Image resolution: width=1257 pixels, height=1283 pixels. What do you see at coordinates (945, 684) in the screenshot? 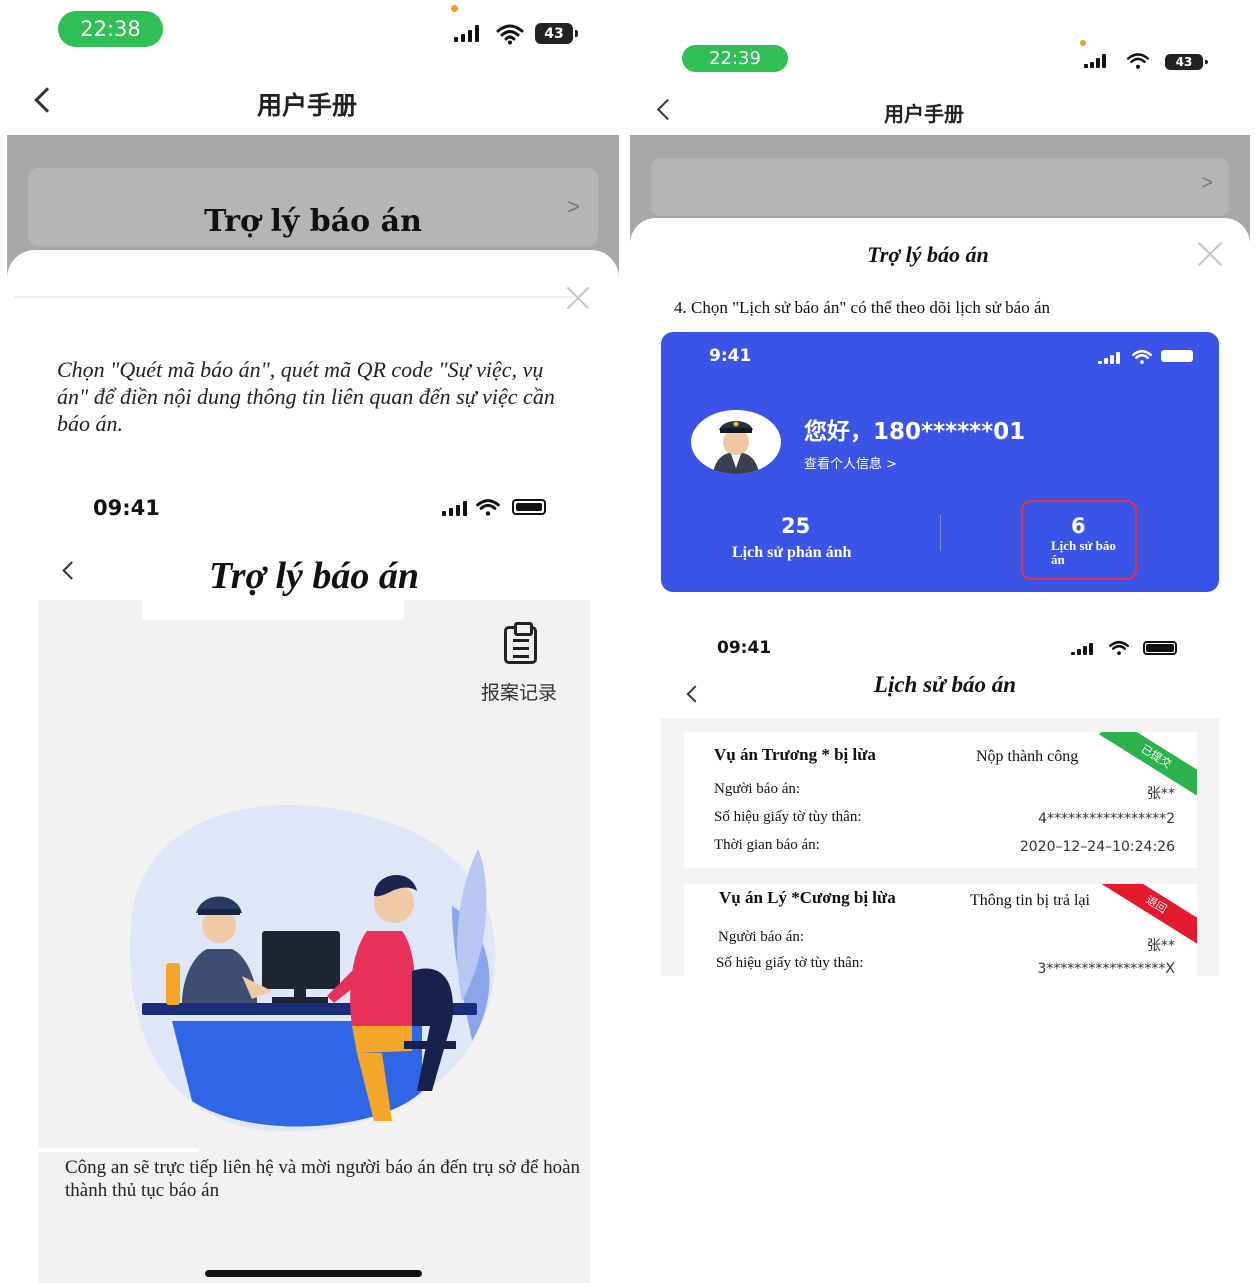
I see `history-page-title: Lịch sử báo án` at bounding box center [945, 684].